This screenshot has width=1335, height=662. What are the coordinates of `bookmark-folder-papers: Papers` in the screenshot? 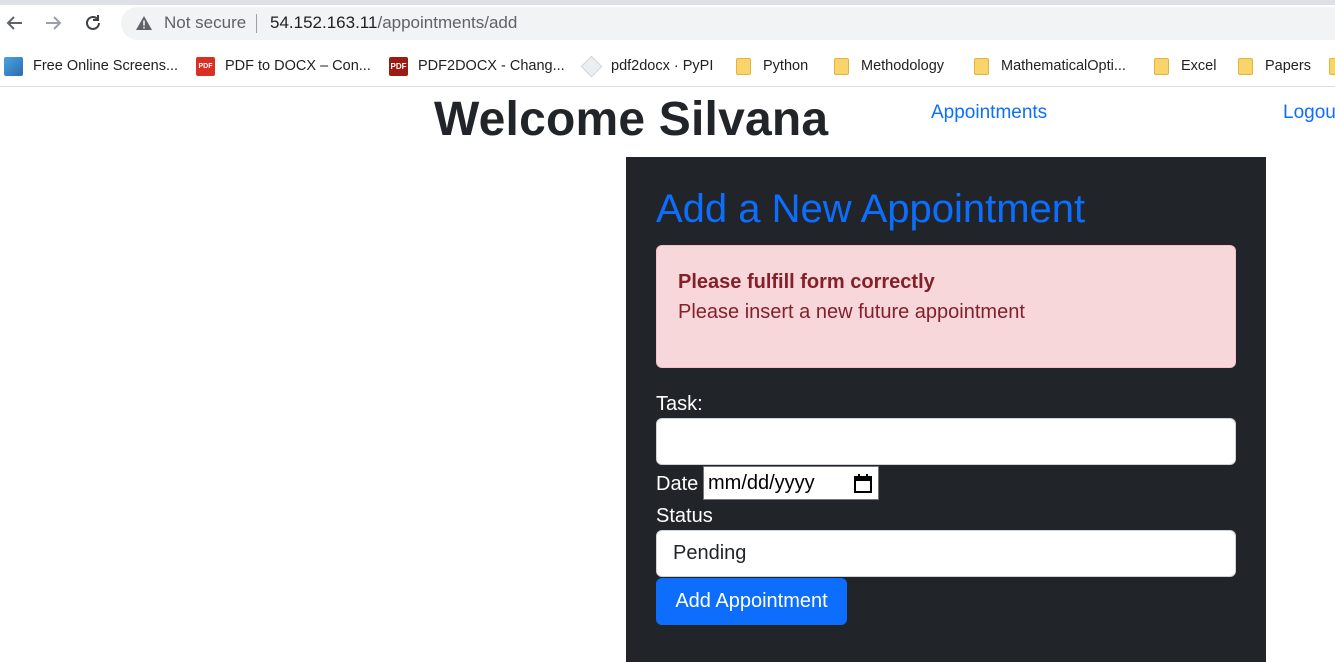 It's located at (1273, 66).